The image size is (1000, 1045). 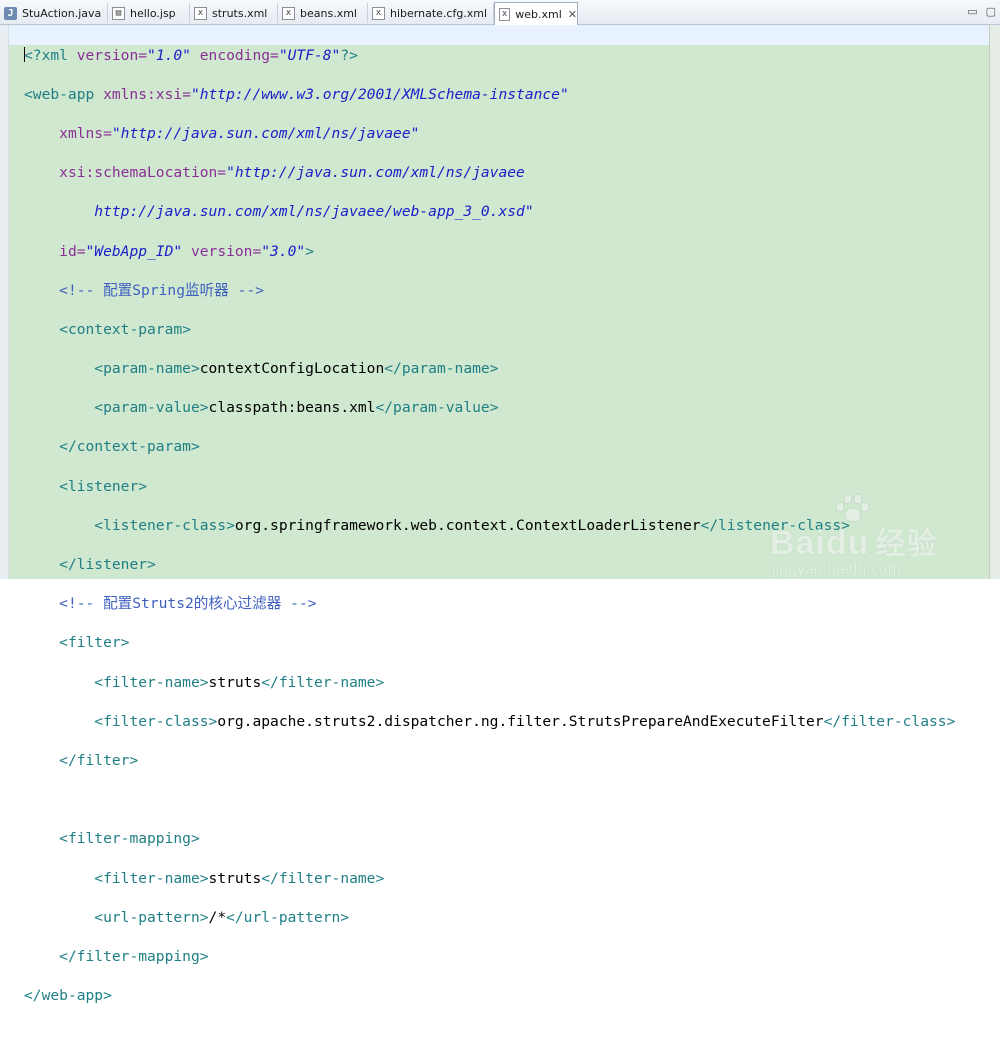 I want to click on code-line-15: <!-- 配置Struts2的核心过滤器 -->, so click(x=188, y=604).